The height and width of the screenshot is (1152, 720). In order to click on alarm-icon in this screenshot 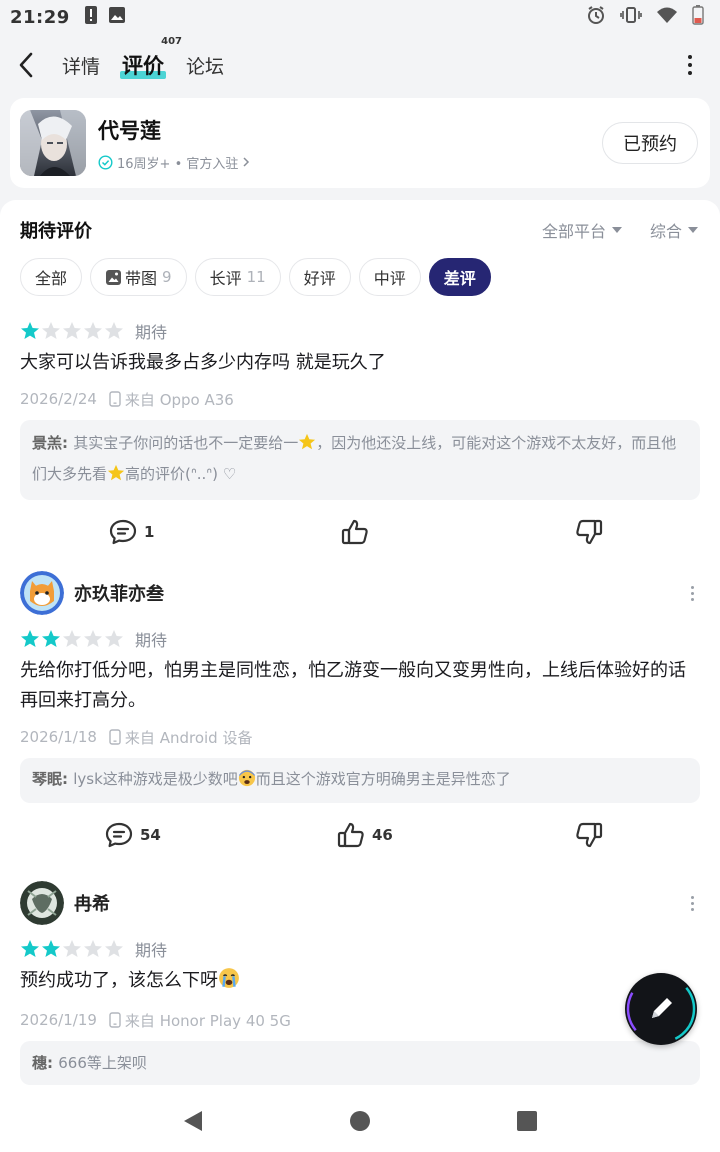, I will do `click(596, 17)`.